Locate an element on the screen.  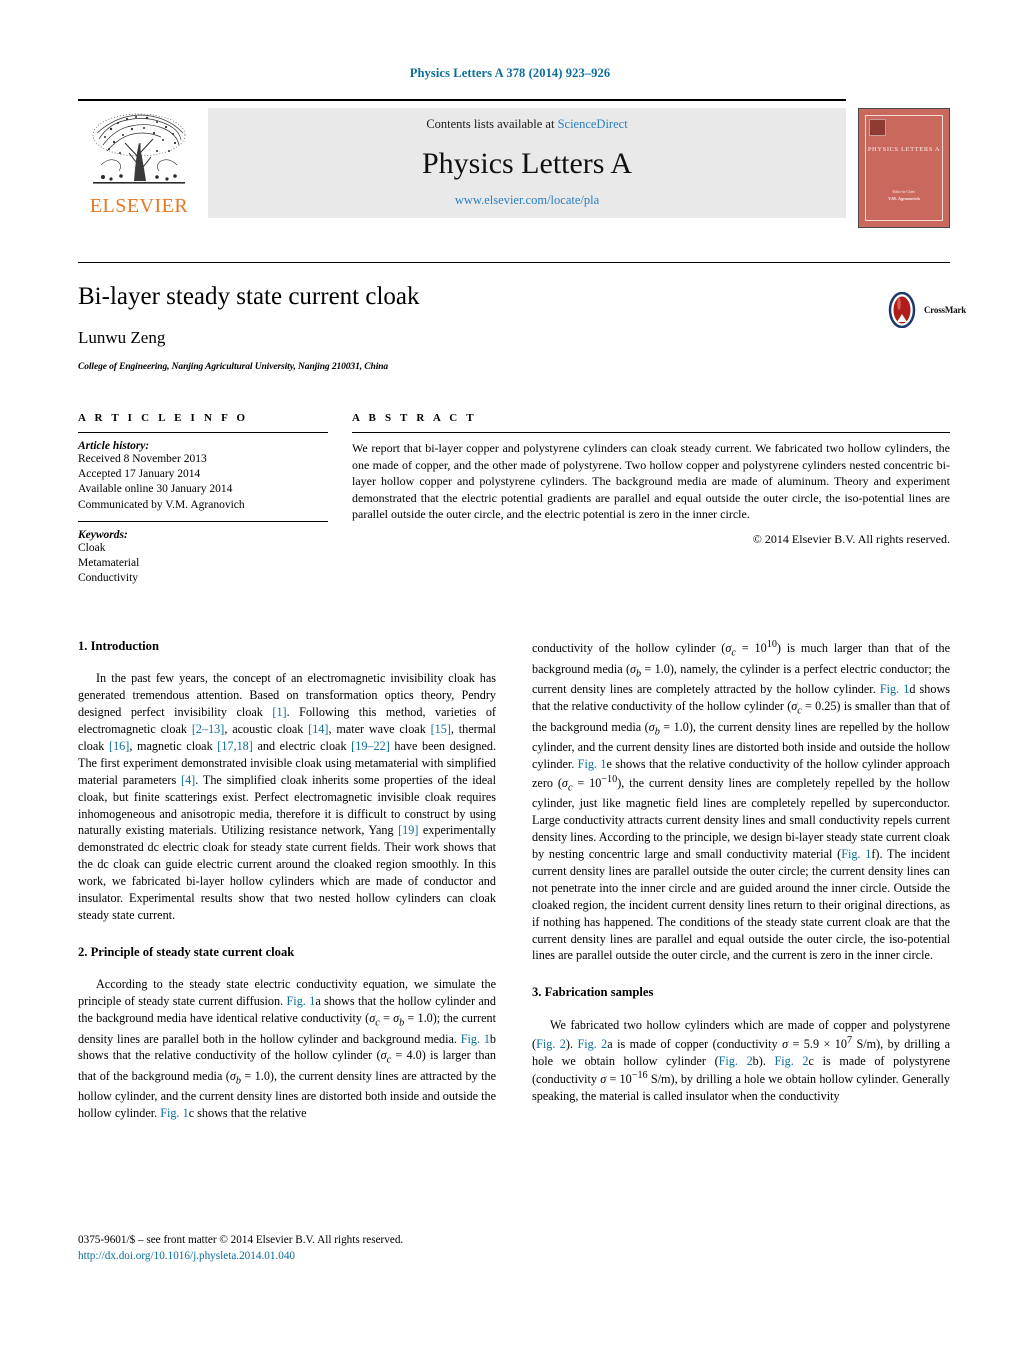
article-info-rule is located at coordinates (203, 432).